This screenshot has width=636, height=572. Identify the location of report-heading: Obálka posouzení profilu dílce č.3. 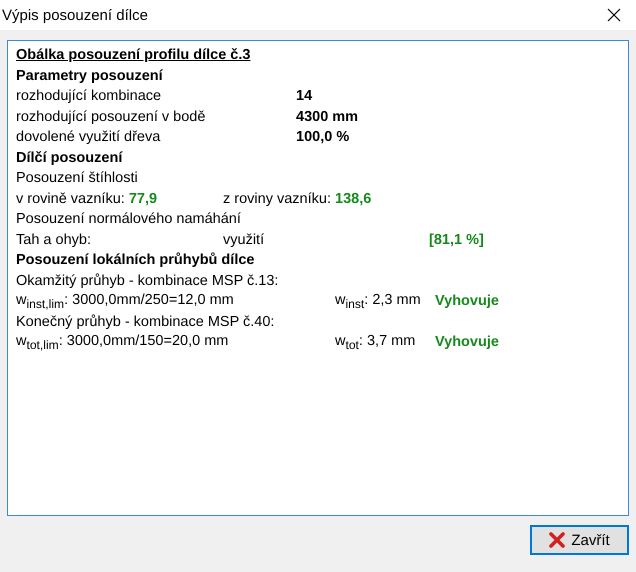
(133, 55).